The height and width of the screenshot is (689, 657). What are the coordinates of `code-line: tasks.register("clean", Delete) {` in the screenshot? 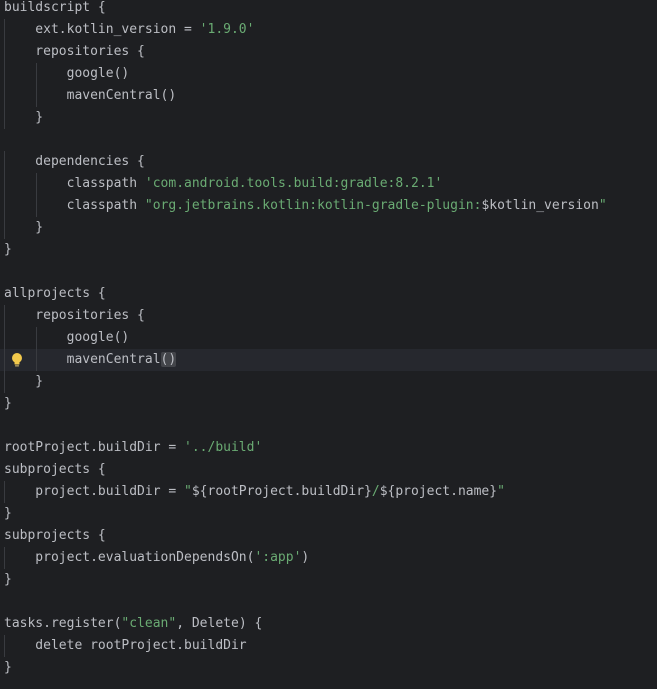 It's located at (328, 624).